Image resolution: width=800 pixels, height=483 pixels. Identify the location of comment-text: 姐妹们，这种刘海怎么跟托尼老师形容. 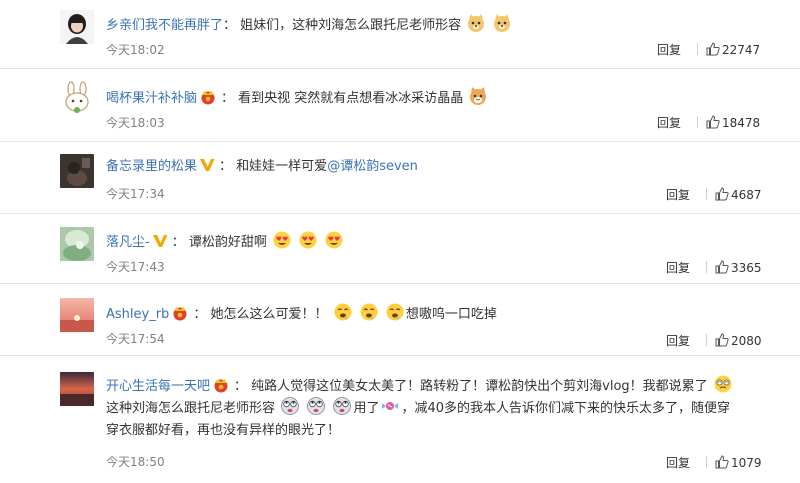
(351, 25).